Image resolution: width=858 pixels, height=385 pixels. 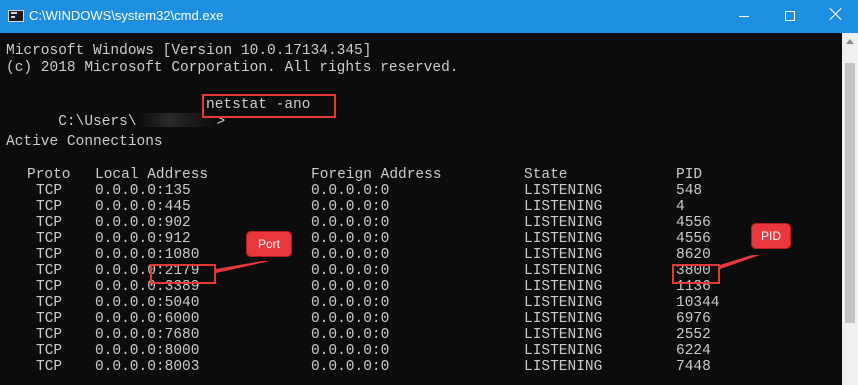 I want to click on port-callout: Port, so click(x=269, y=244).